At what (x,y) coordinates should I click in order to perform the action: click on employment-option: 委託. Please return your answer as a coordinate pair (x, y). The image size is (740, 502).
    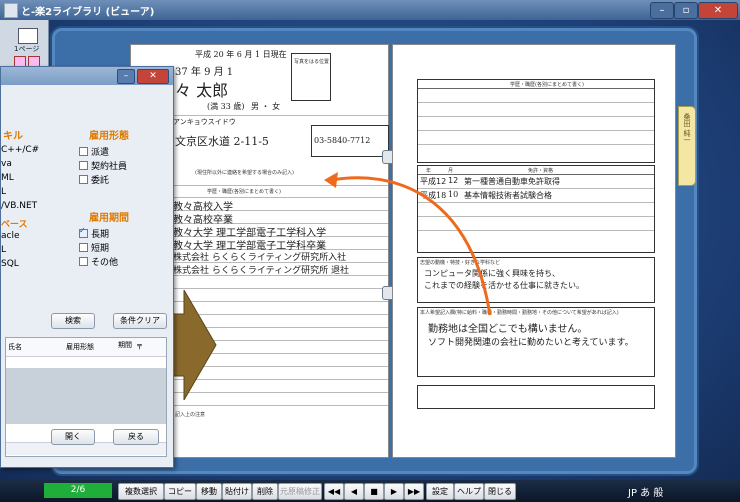
    Looking at the image, I should click on (94, 179).